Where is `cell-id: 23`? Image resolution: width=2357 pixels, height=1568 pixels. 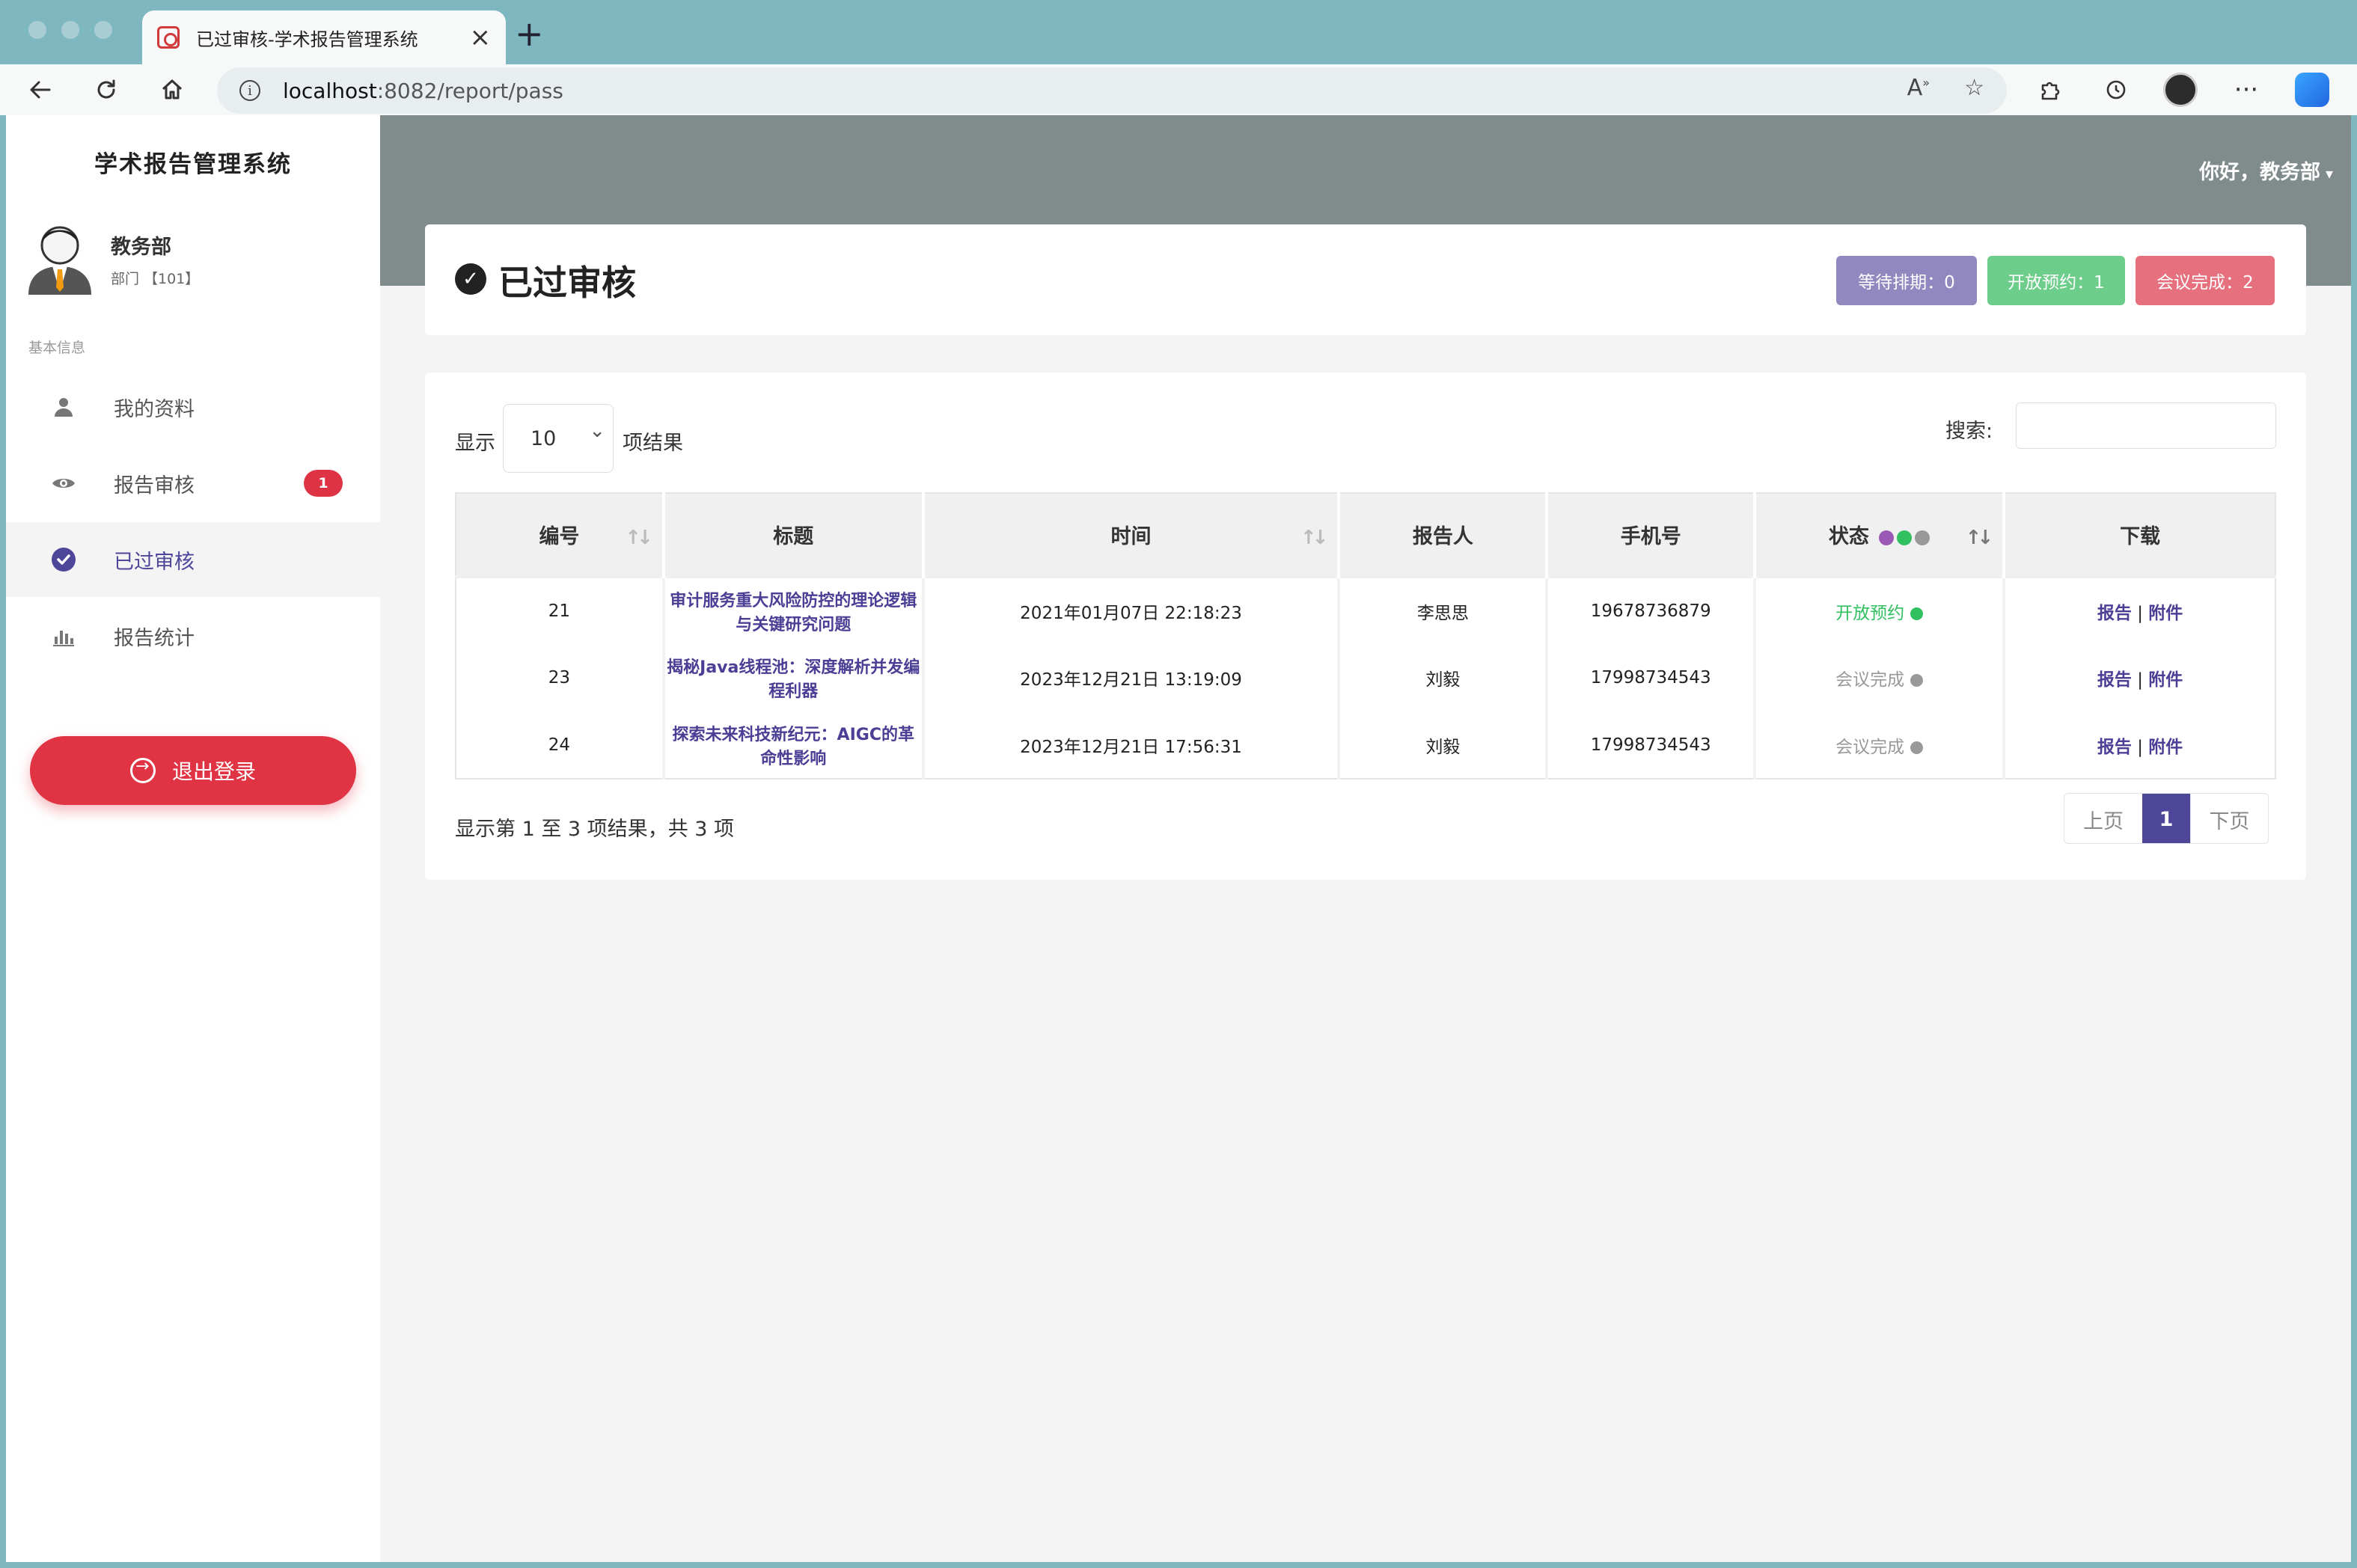
cell-id: 23 is located at coordinates (560, 677).